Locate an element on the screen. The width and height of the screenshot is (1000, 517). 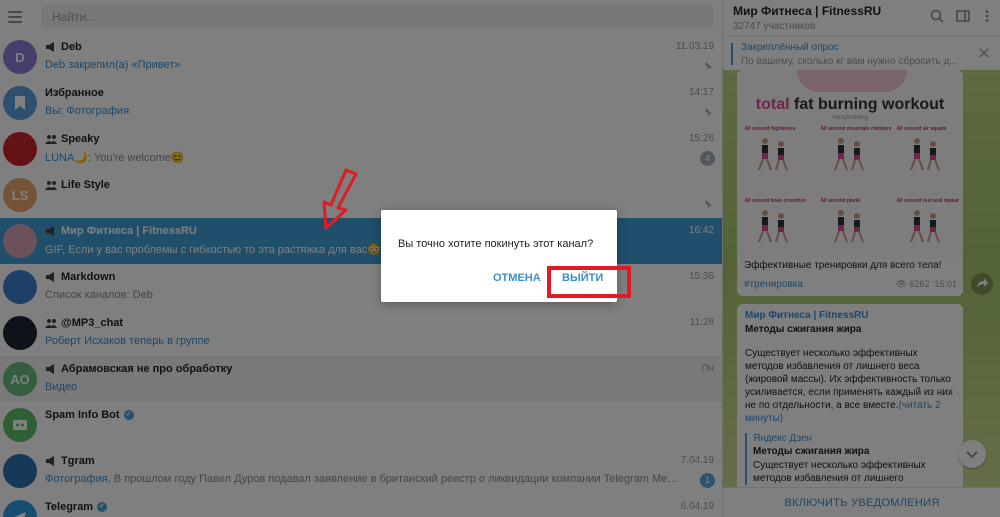
arrow-annotation is located at coordinates (340, 199).